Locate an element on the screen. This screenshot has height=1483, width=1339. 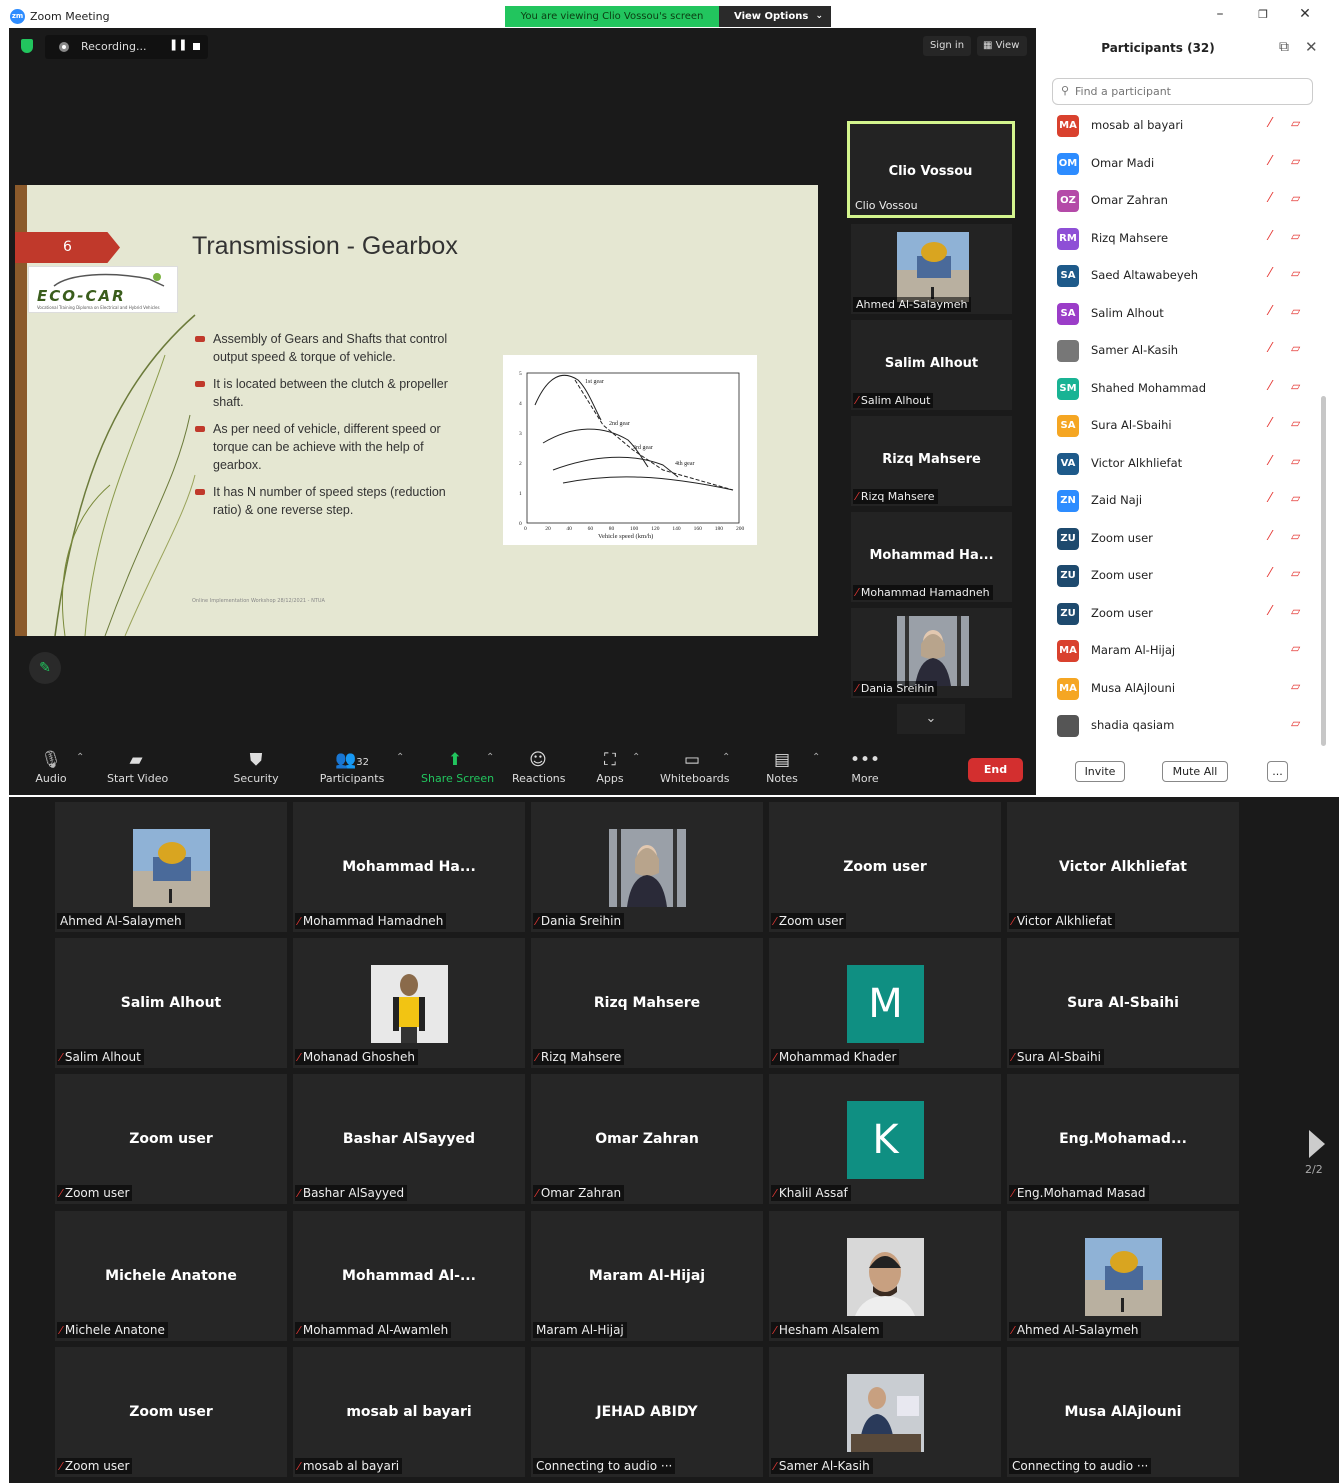
gallery-tile: Victor Alkhliefat ⁄ Victor Alkhliefat is located at coordinates (1123, 867).